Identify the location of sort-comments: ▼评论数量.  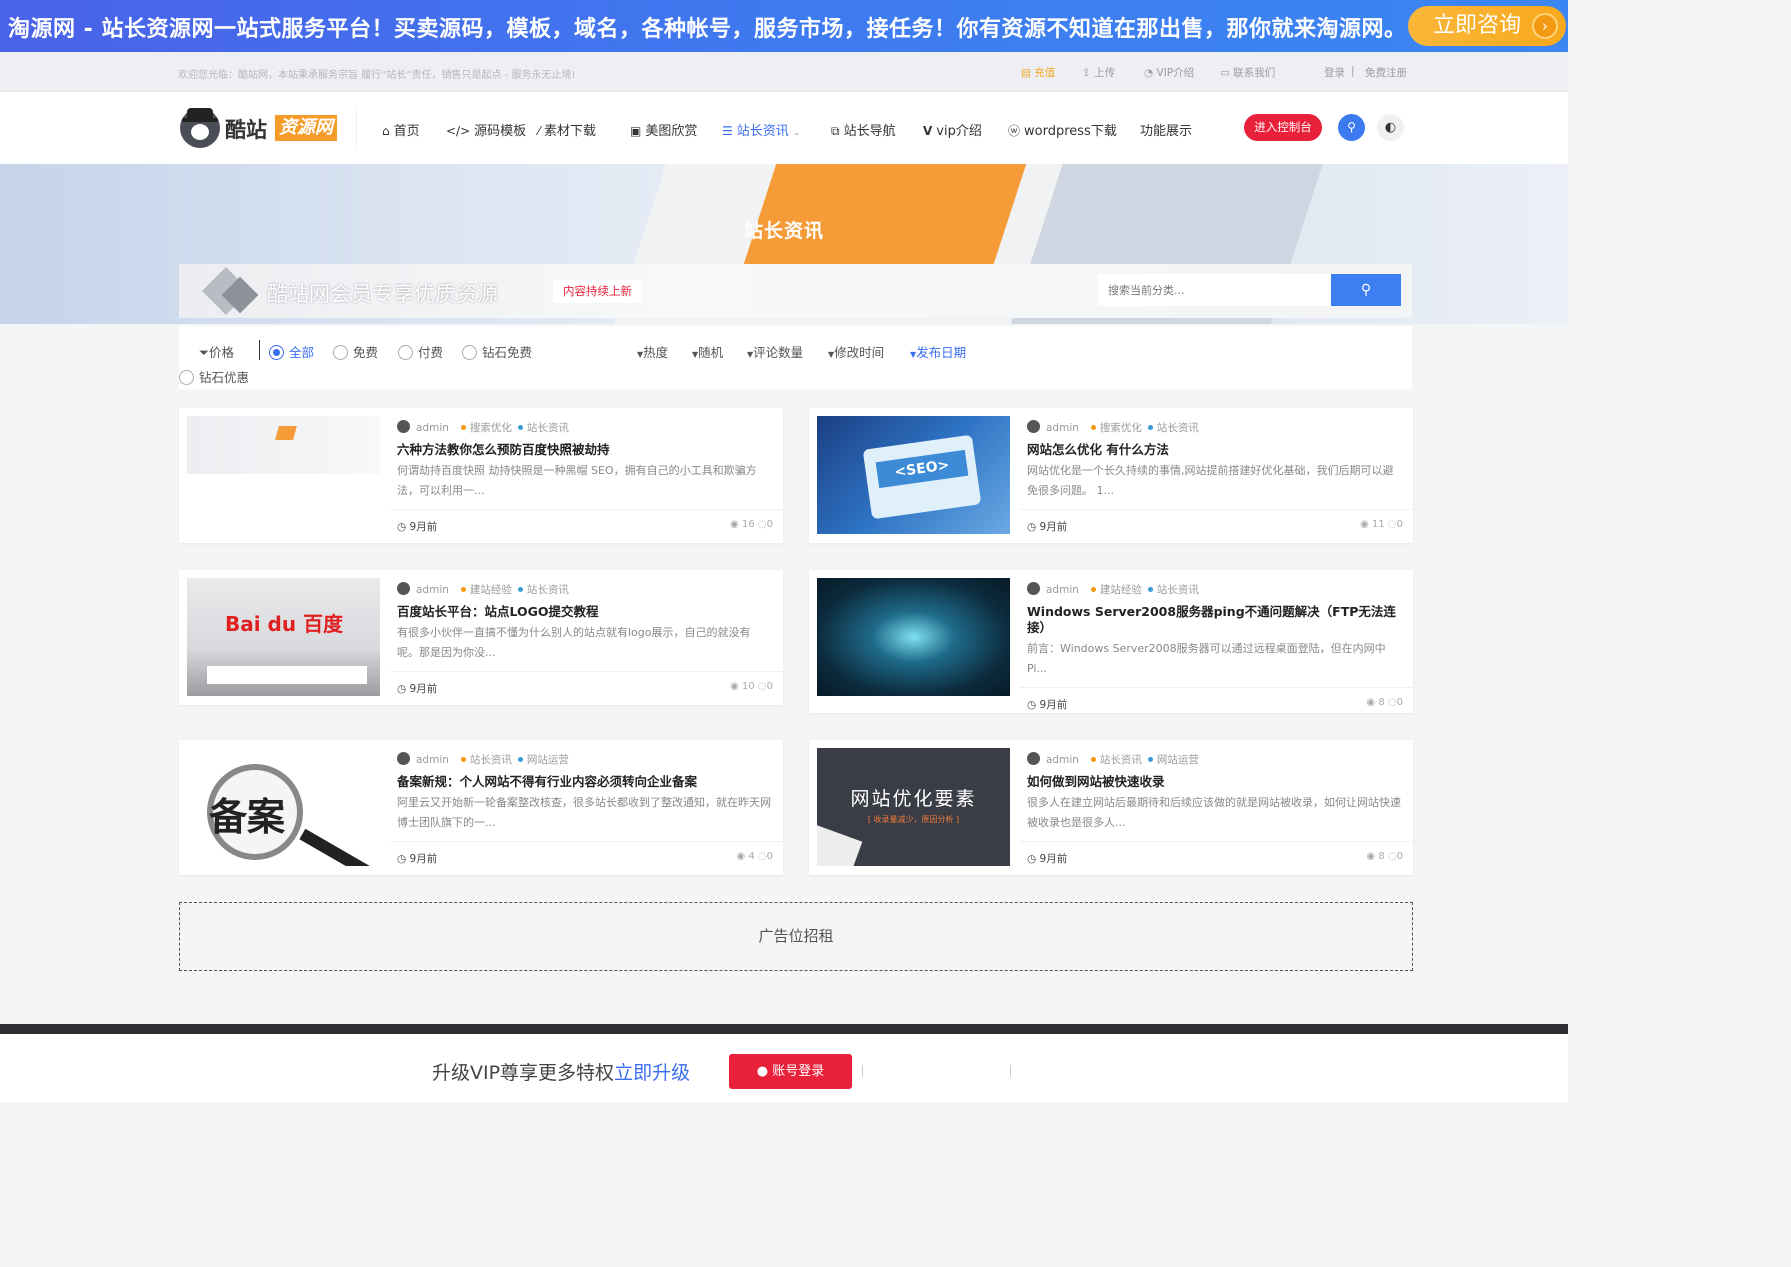
(775, 351).